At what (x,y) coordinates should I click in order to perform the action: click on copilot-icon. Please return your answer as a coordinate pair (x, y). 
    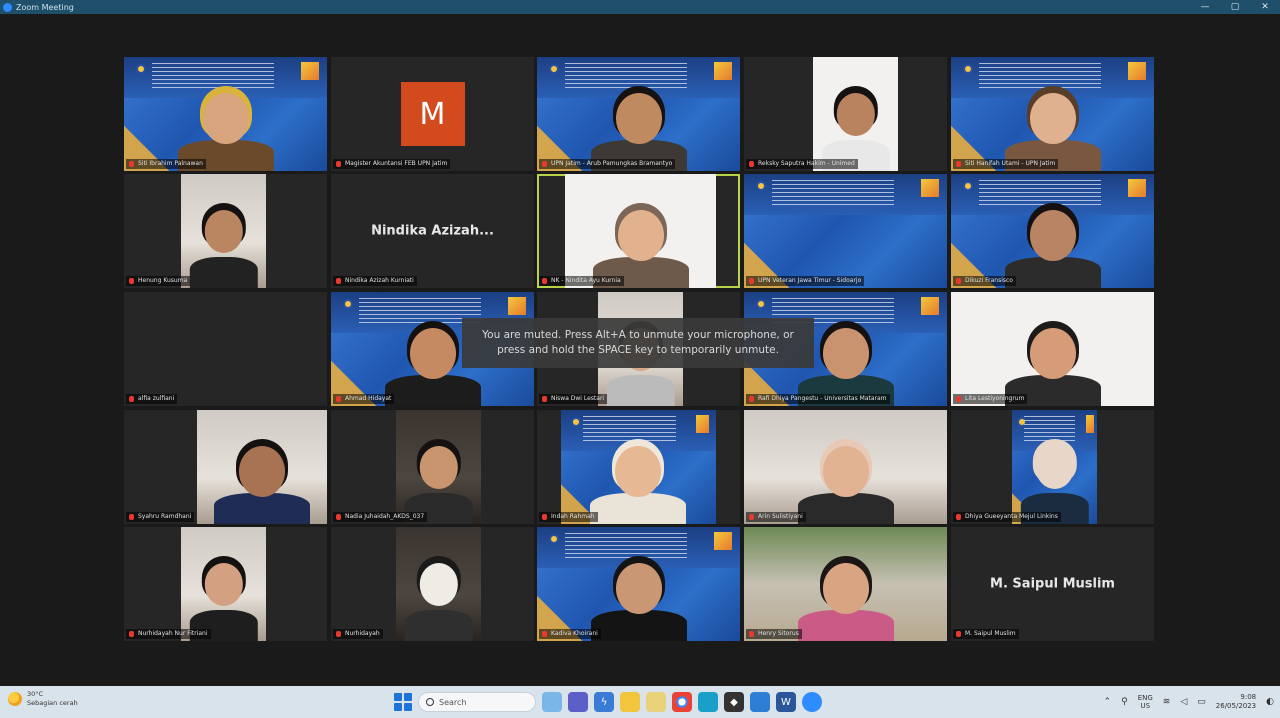
    Looking at the image, I should click on (552, 702).